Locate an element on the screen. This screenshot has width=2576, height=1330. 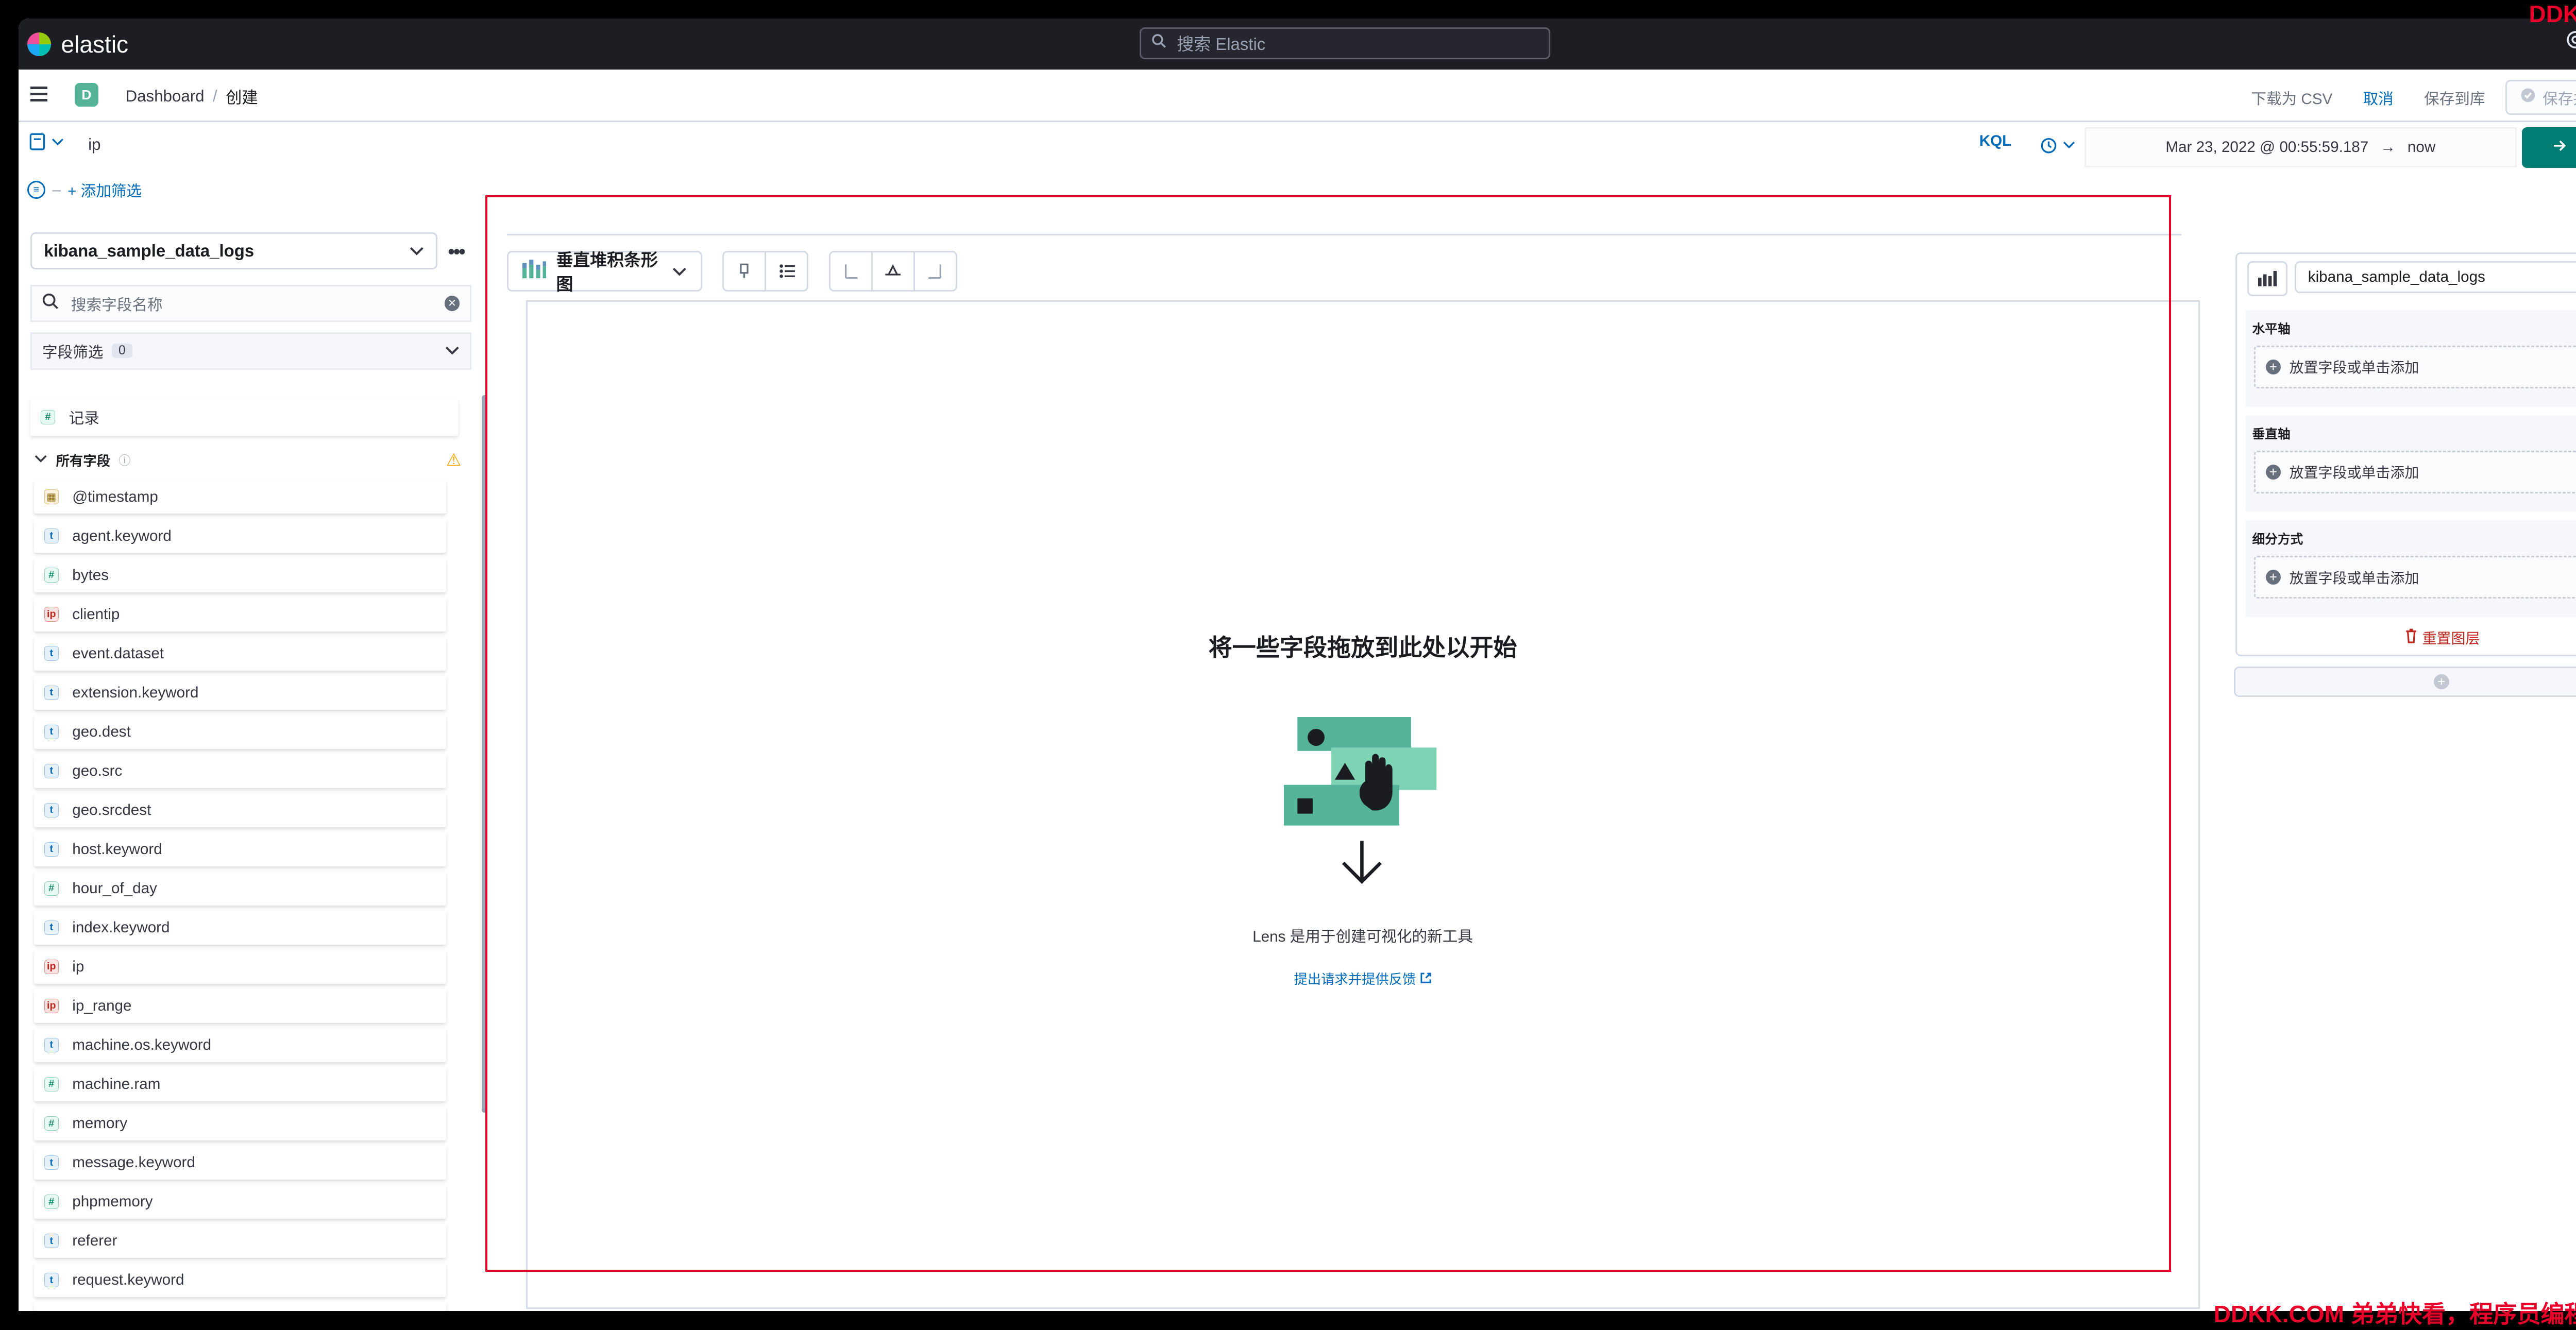
breadcrumb-bar: D Dashboard / 创建 下载为 CSV 取消 保存到库 保存并返回 is located at coordinates (1297, 95).